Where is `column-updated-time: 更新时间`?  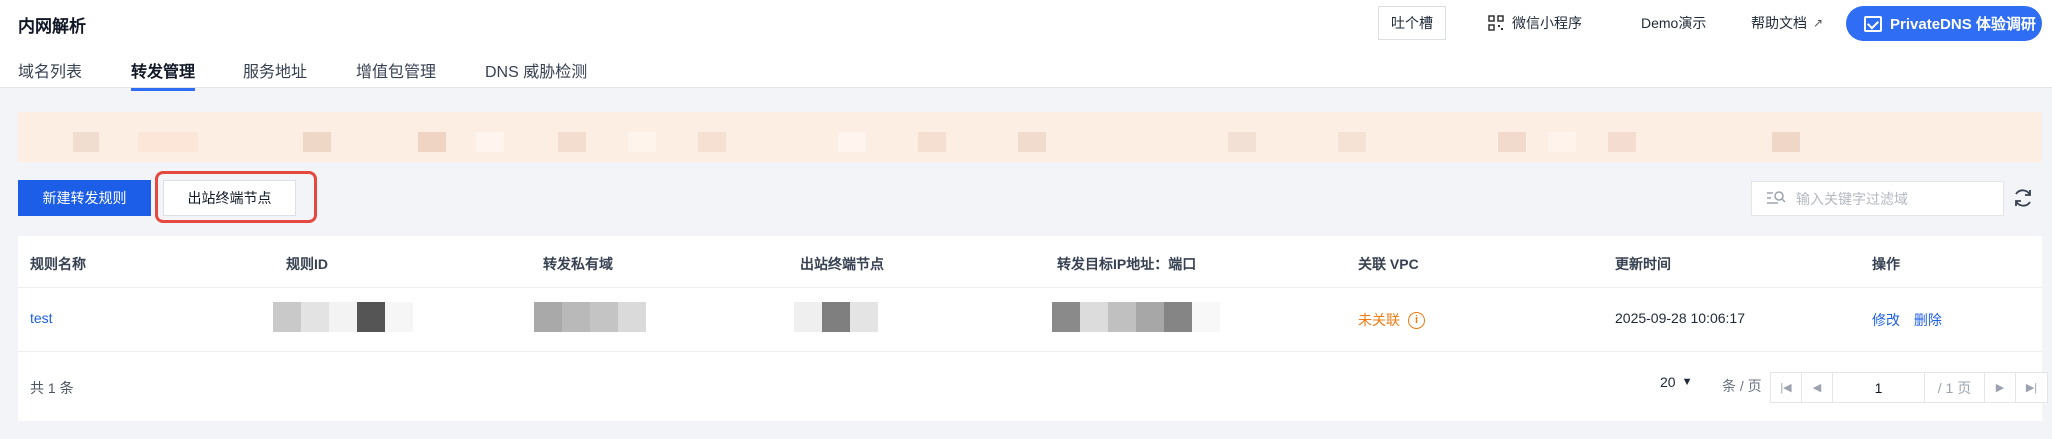
column-updated-time: 更新时间 is located at coordinates (1643, 264).